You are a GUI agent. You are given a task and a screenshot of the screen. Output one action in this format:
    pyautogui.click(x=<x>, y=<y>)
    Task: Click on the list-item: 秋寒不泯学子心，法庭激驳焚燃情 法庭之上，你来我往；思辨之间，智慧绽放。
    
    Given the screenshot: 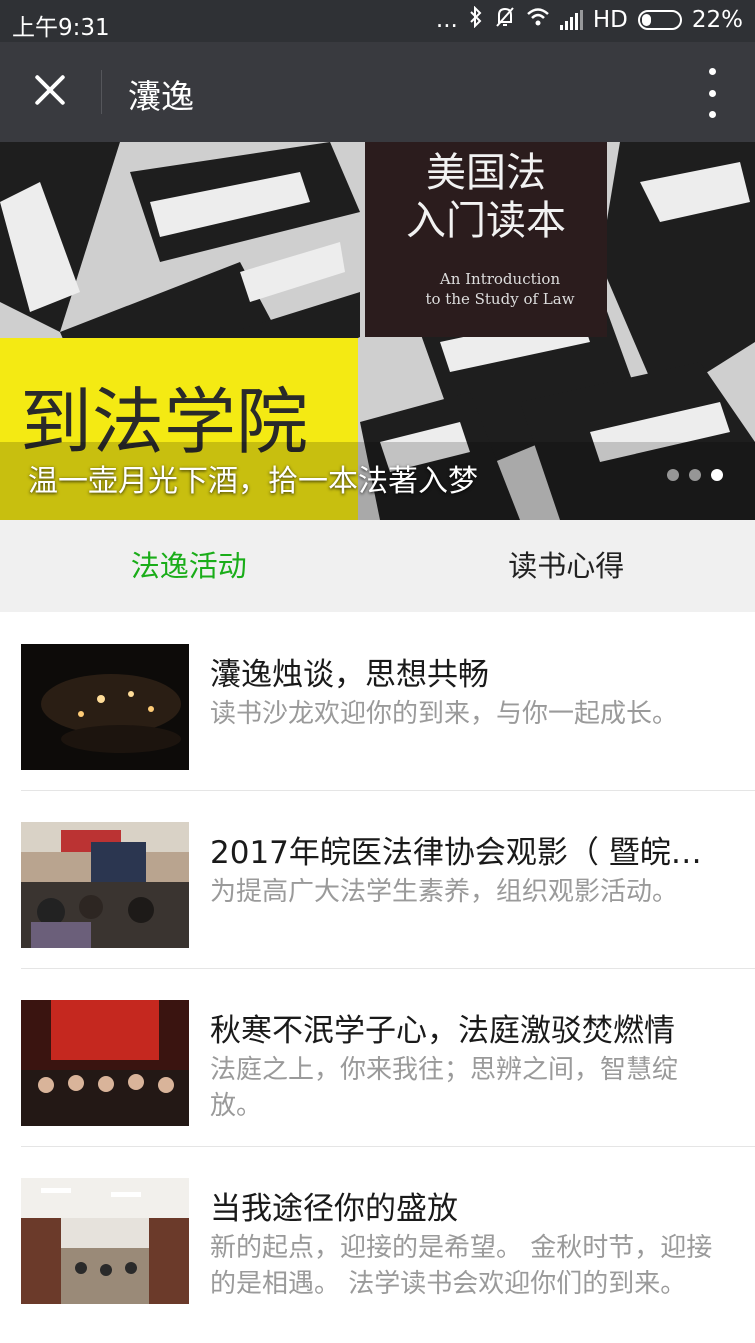 What is the action you would take?
    pyautogui.click(x=377, y=1057)
    